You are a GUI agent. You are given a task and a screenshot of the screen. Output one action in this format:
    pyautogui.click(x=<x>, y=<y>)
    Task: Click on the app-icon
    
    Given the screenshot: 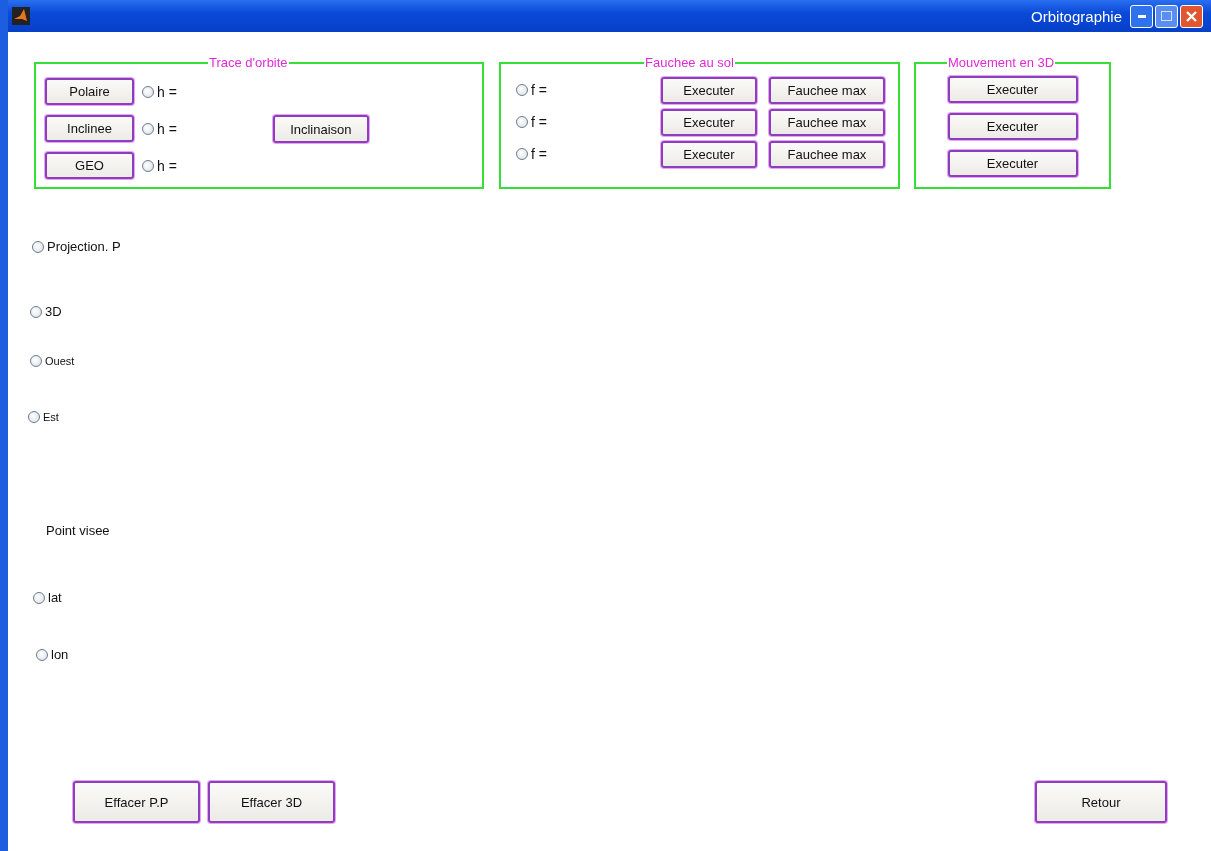 What is the action you would take?
    pyautogui.click(x=21, y=16)
    